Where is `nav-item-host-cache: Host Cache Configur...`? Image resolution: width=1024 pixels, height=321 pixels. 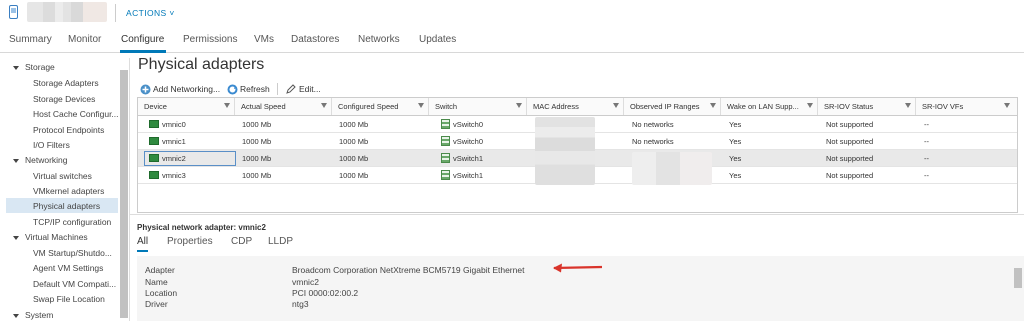
nav-item-host-cache: Host Cache Configur... is located at coordinates (76, 114).